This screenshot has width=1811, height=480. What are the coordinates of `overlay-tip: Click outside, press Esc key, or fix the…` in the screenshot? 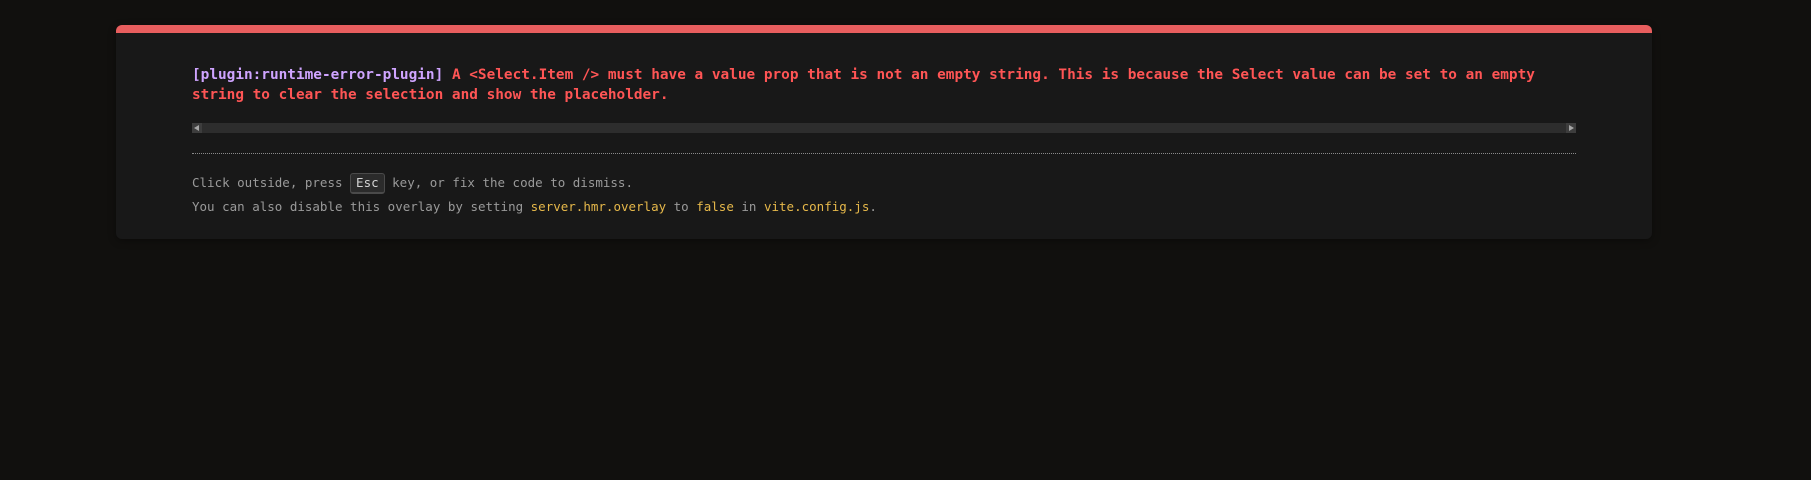 It's located at (534, 195).